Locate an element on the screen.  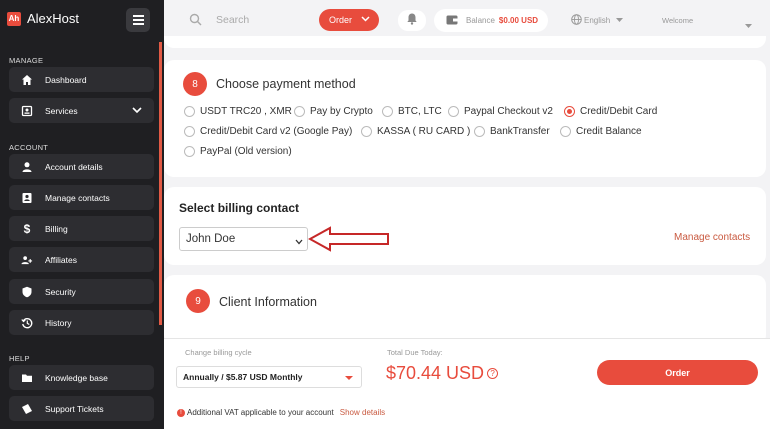
red-arrow-annotation is located at coordinates (349, 241).